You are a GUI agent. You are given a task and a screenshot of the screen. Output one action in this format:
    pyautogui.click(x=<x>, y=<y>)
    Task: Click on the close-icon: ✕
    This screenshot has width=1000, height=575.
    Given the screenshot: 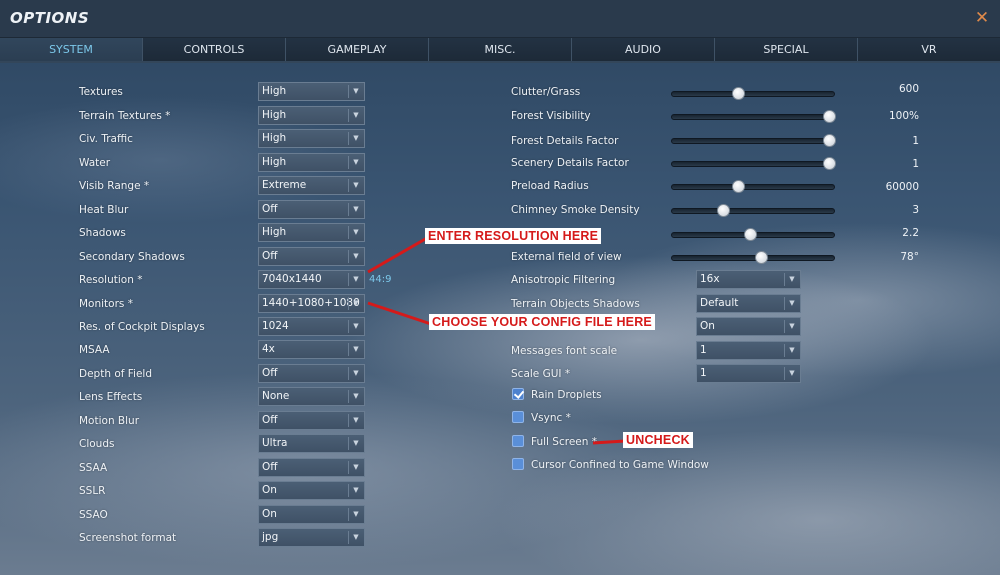 What is the action you would take?
    pyautogui.click(x=982, y=18)
    